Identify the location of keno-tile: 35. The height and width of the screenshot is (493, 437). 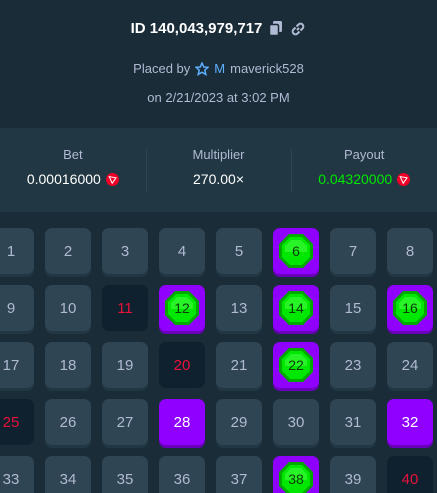
(125, 474).